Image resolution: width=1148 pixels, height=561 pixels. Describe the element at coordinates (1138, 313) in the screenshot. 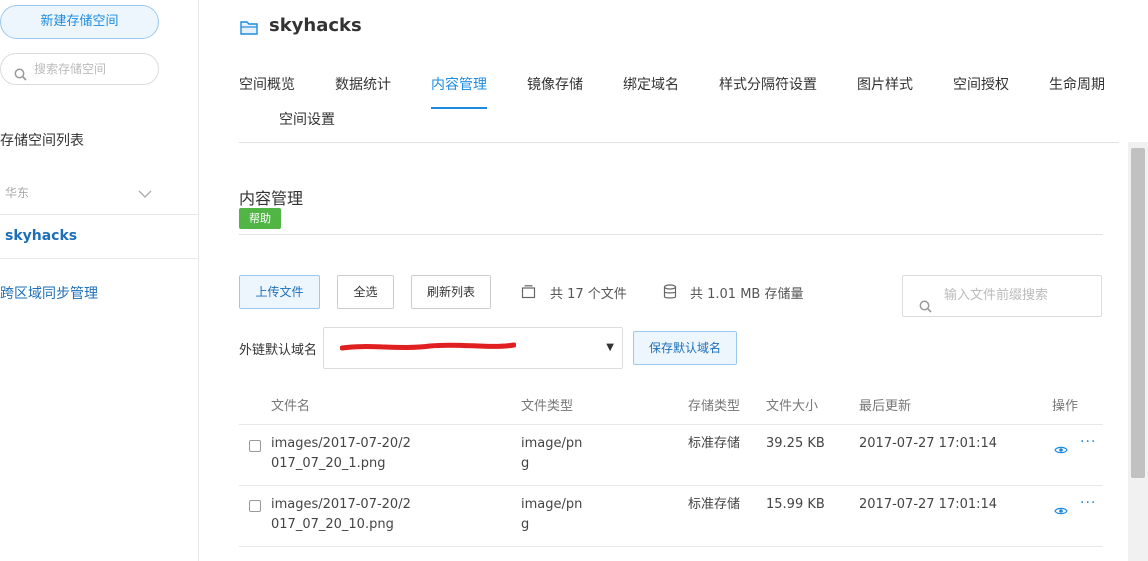

I see `scrollbar-thumb` at that location.